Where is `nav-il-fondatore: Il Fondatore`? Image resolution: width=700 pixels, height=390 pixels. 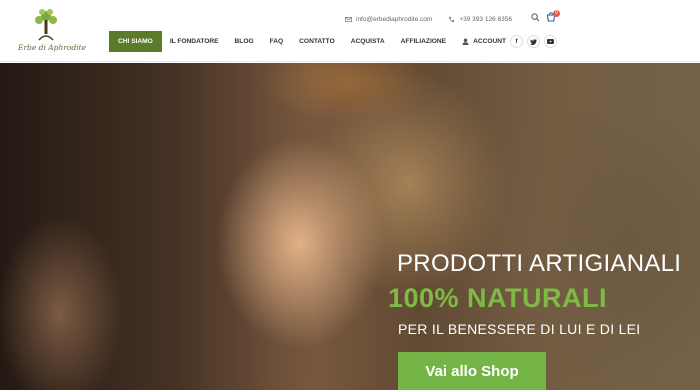 nav-il-fondatore: Il Fondatore is located at coordinates (194, 41).